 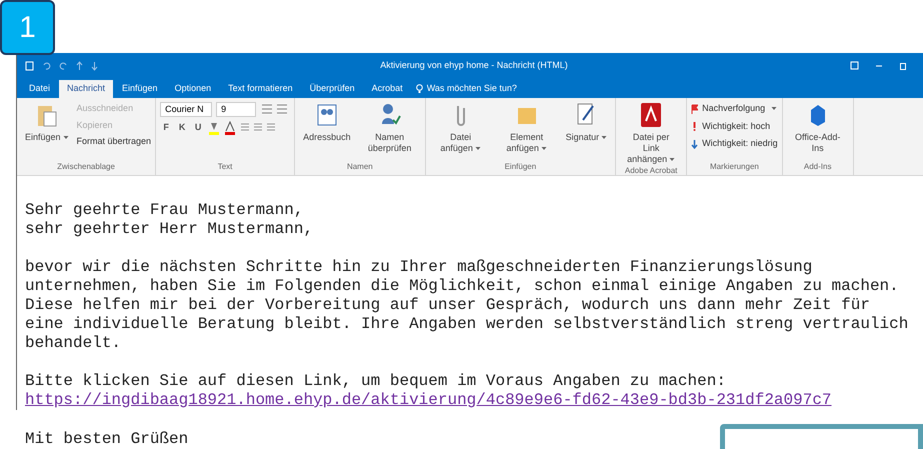 I want to click on link-file-icon, so click(x=651, y=115).